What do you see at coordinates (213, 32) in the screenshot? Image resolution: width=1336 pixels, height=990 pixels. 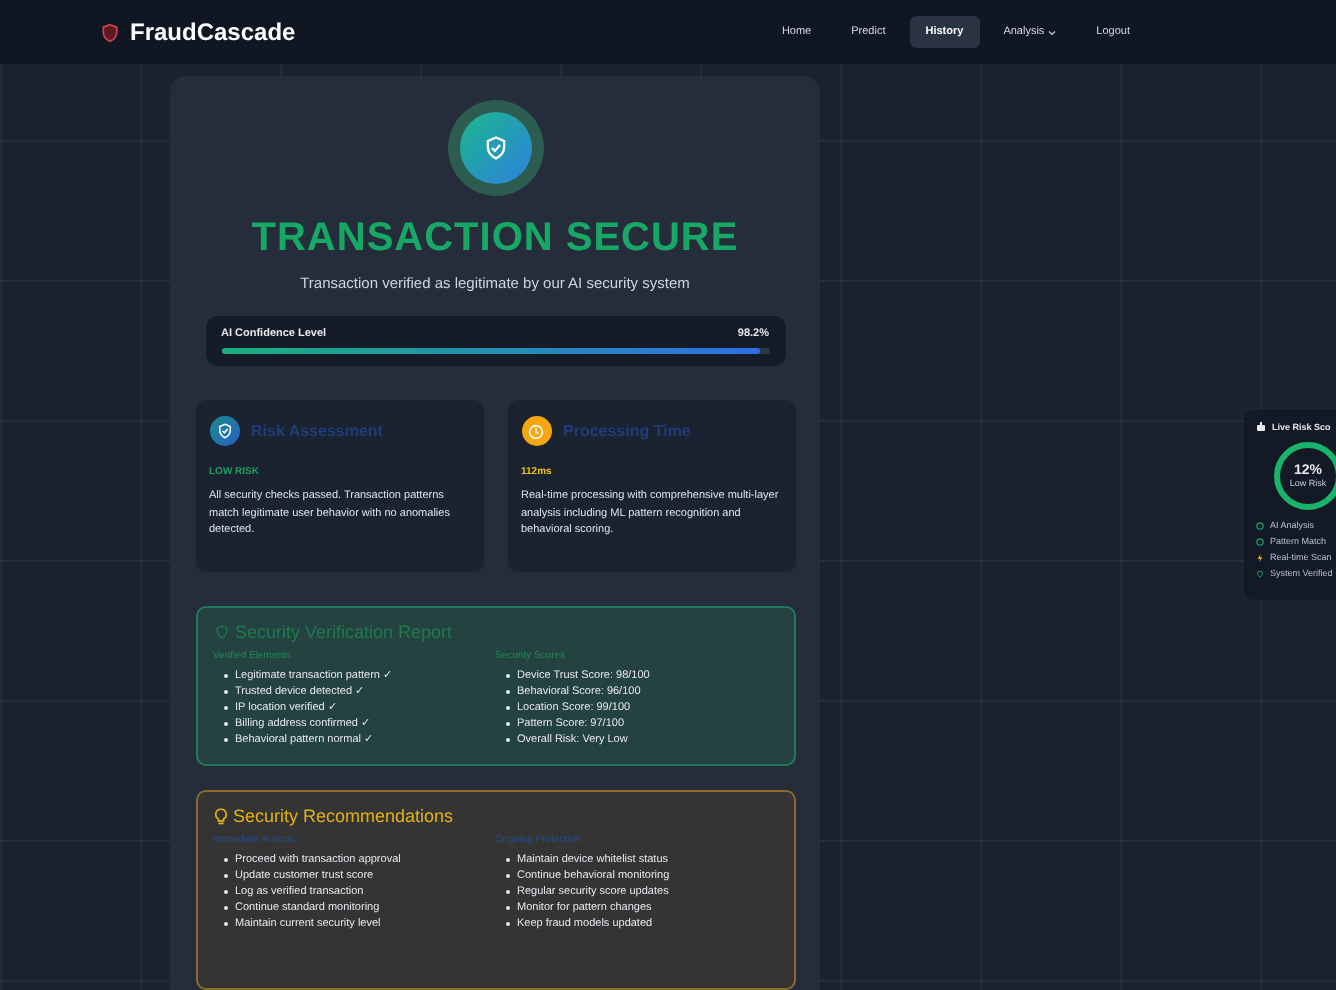 I see `brand-name: FraudCascade` at bounding box center [213, 32].